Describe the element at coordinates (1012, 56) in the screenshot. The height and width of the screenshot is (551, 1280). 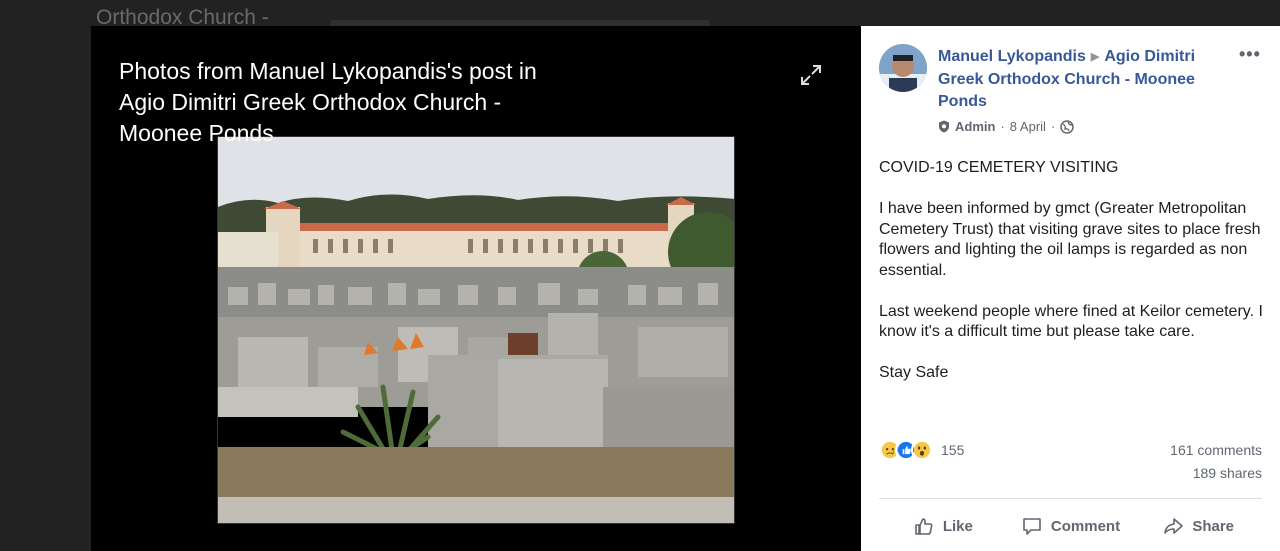
I see `author-link: Manuel Lykopandis` at that location.